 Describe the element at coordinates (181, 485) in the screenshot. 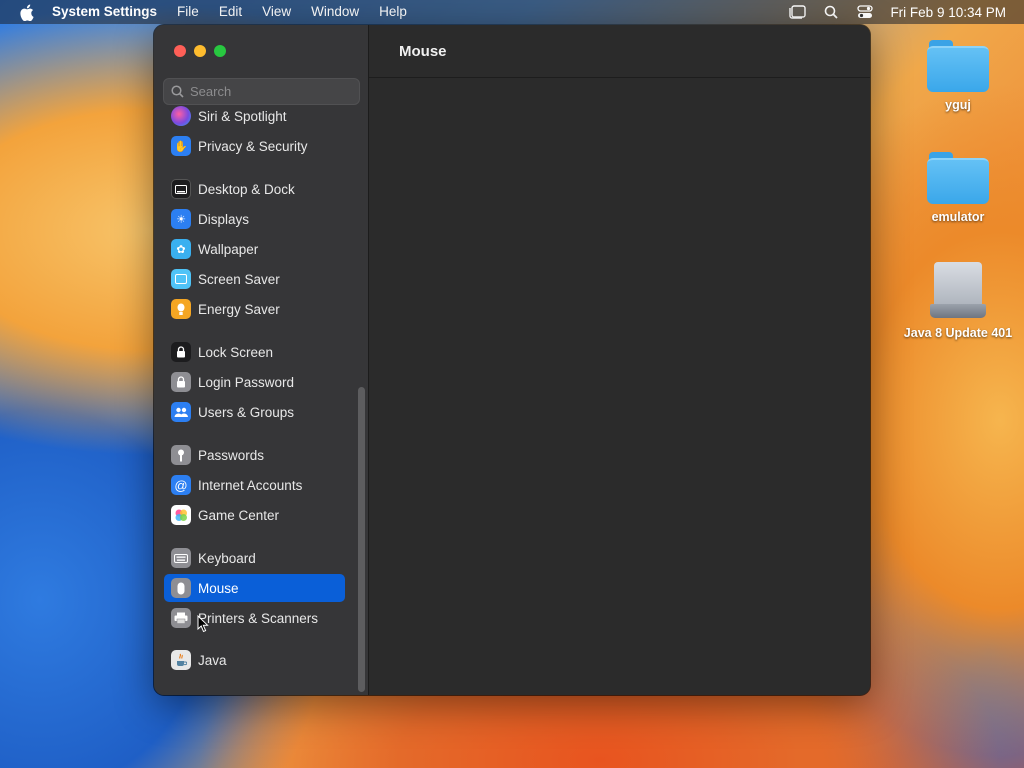

I see `at-icon: @` at that location.